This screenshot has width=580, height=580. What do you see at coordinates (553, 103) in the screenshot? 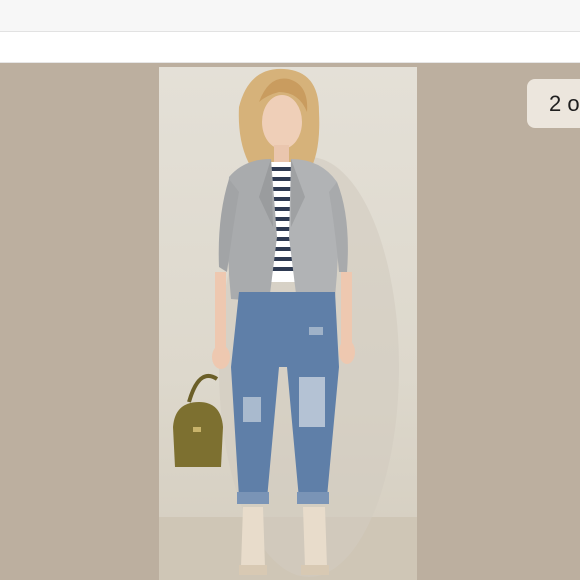
I see `page-counter: 2 o` at bounding box center [553, 103].